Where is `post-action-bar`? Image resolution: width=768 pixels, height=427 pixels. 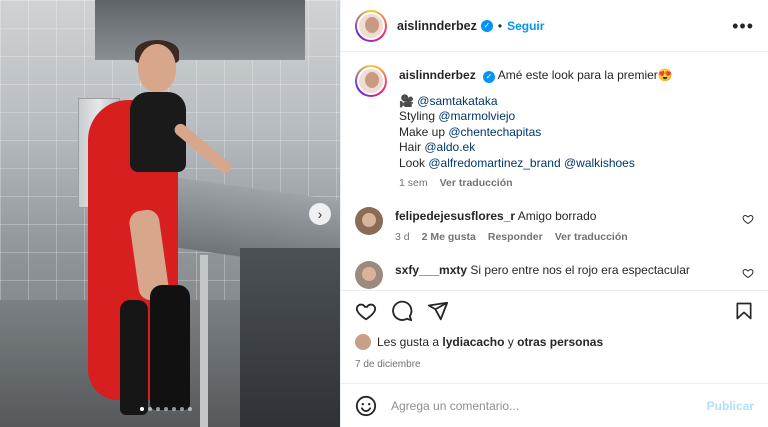 post-action-bar is located at coordinates (554, 310).